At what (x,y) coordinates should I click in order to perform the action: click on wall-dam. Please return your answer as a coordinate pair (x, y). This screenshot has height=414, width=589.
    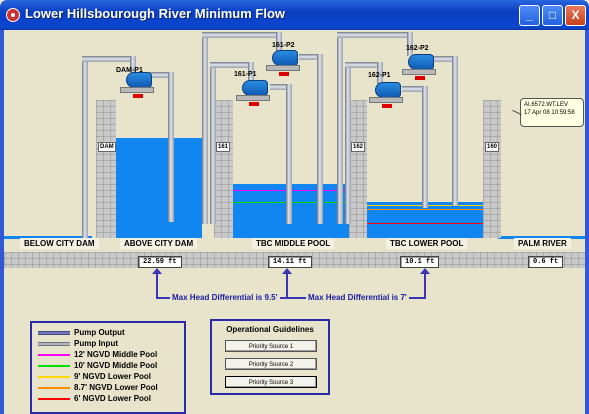
    Looking at the image, I should click on (106, 169).